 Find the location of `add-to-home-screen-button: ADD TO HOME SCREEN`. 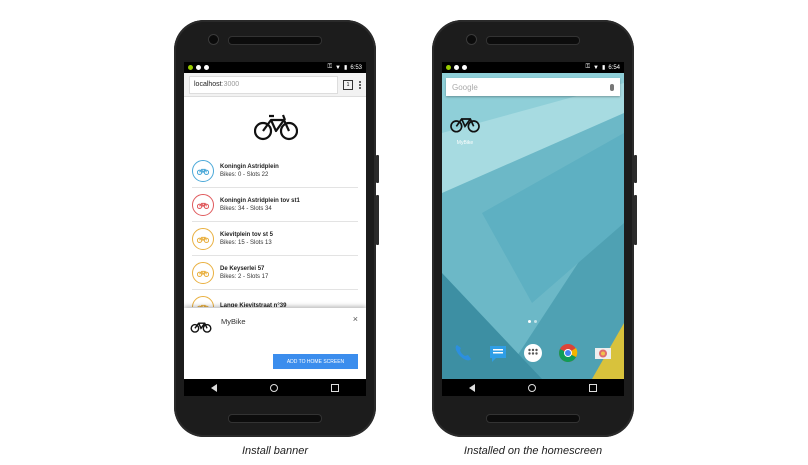

add-to-home-screen-button: ADD TO HOME SCREEN is located at coordinates (315, 361).